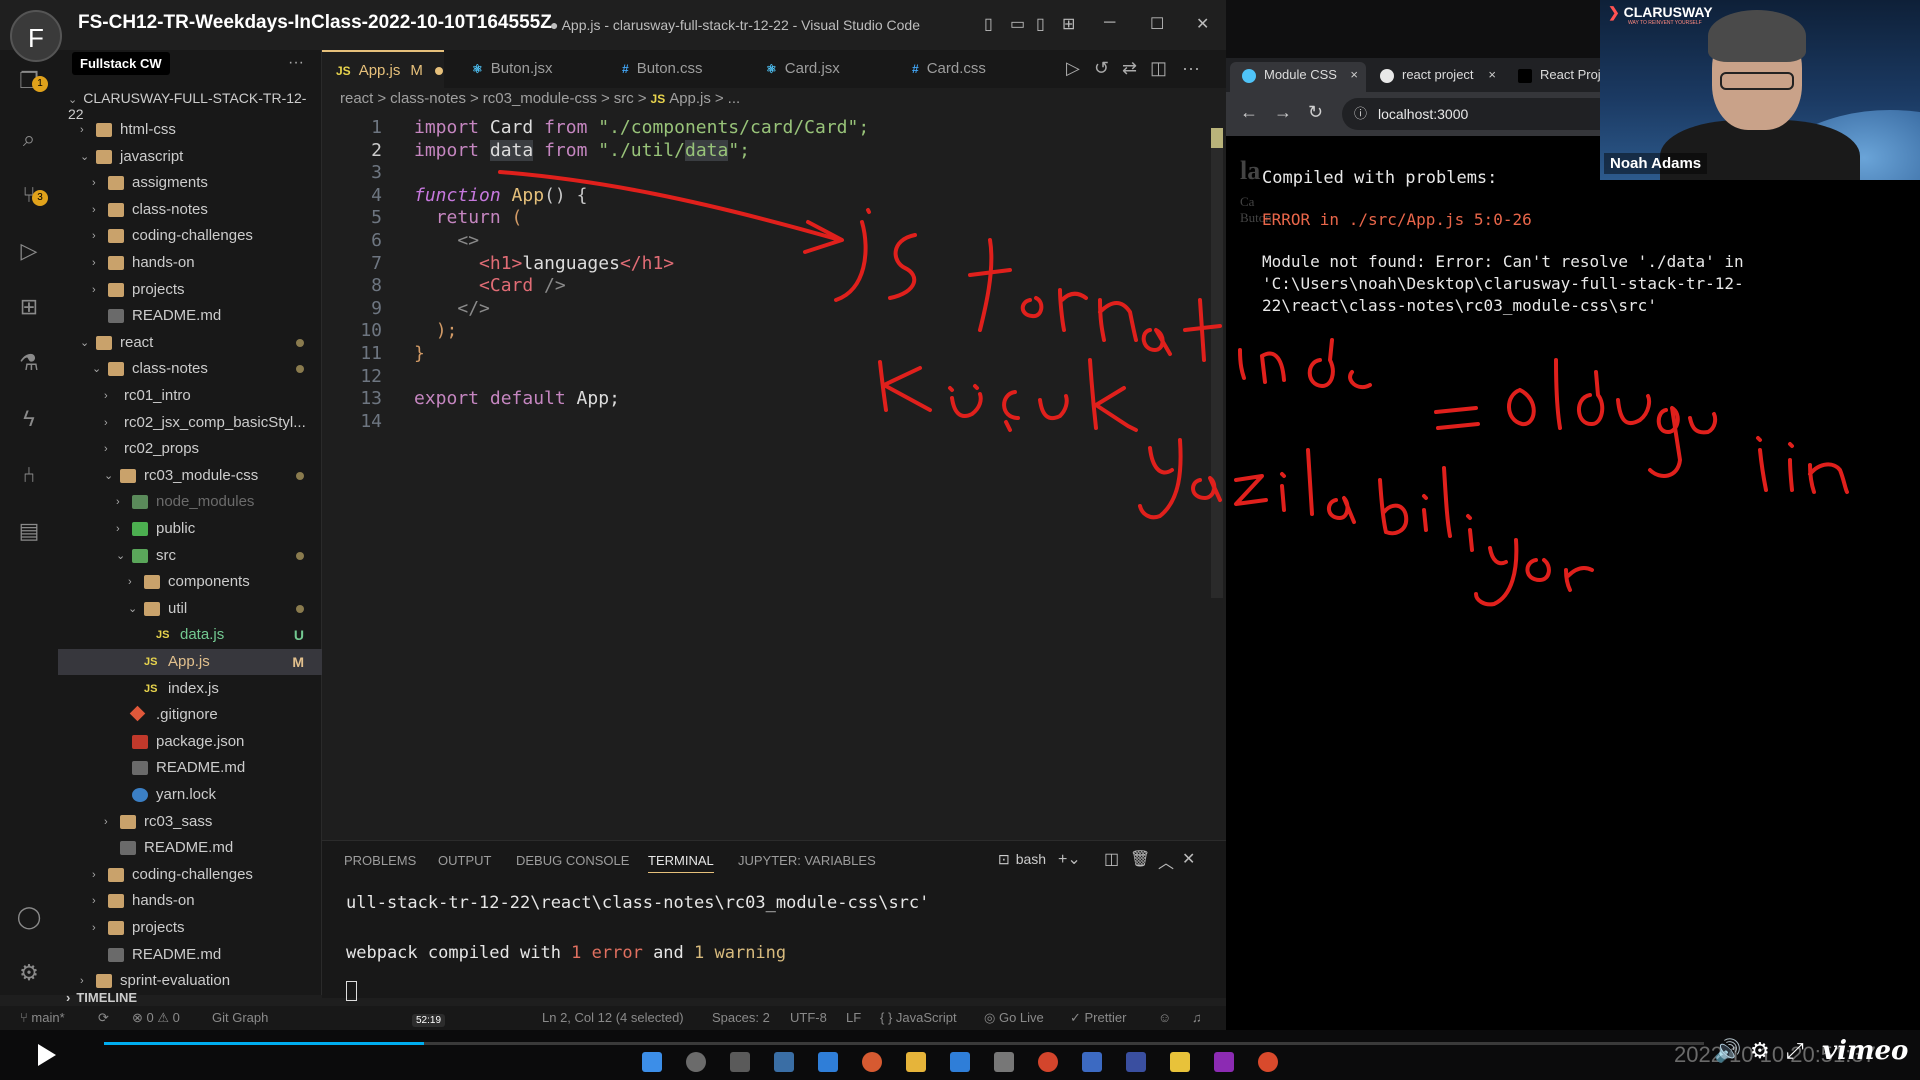  What do you see at coordinates (42, 1018) in the screenshot?
I see `branch-status: ⑂ main*` at bounding box center [42, 1018].